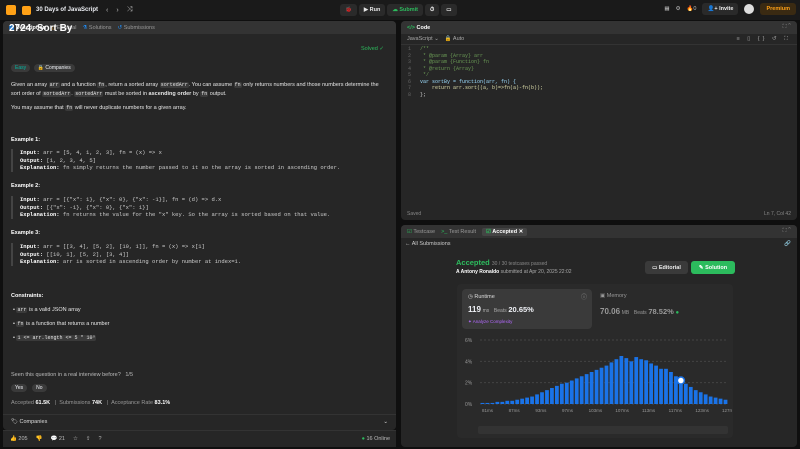  What do you see at coordinates (428, 244) in the screenshot?
I see `back-button: ← All Submissions` at bounding box center [428, 244].